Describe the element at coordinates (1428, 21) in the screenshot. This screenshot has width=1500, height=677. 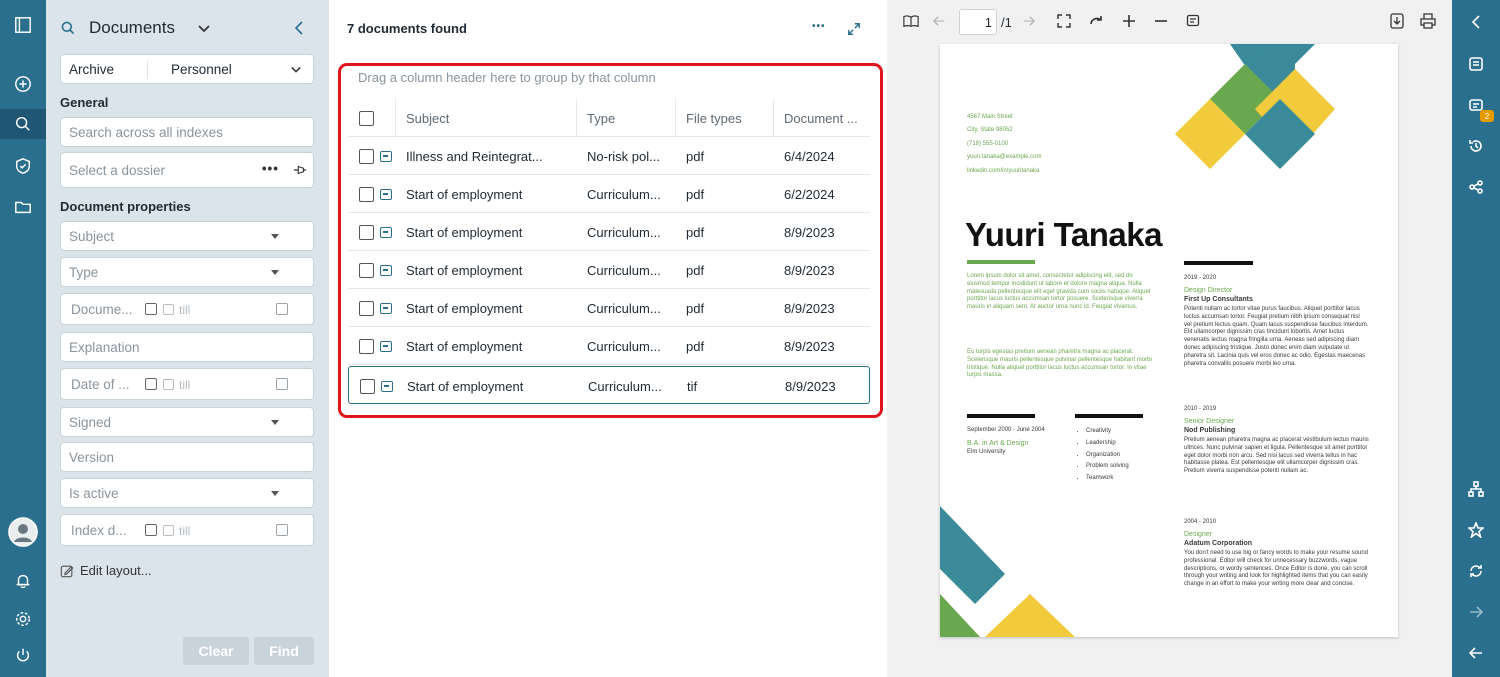
I see `print-icon` at that location.